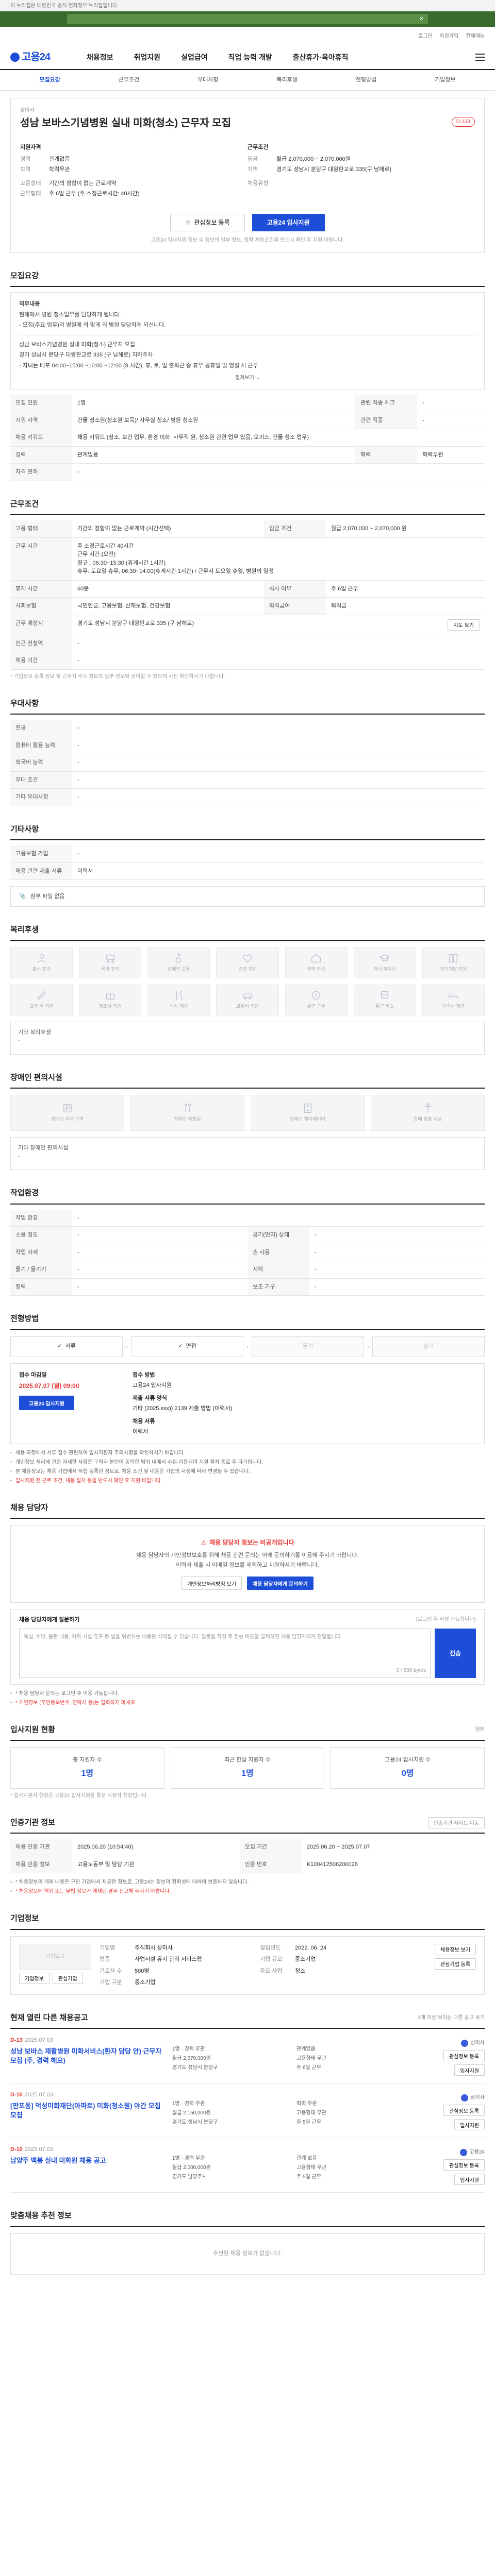 The image size is (495, 2576). Describe the element at coordinates (128, 80) in the screenshot. I see `tab-condition: 근무조건` at that location.